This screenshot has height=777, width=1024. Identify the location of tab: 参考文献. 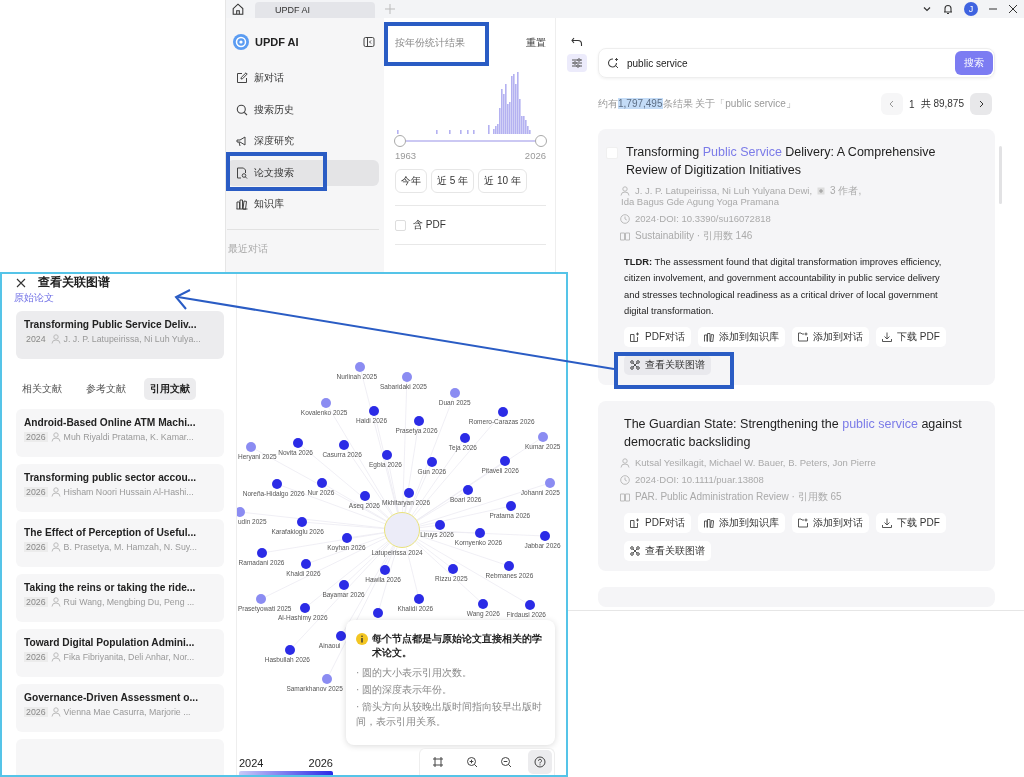
(106, 389).